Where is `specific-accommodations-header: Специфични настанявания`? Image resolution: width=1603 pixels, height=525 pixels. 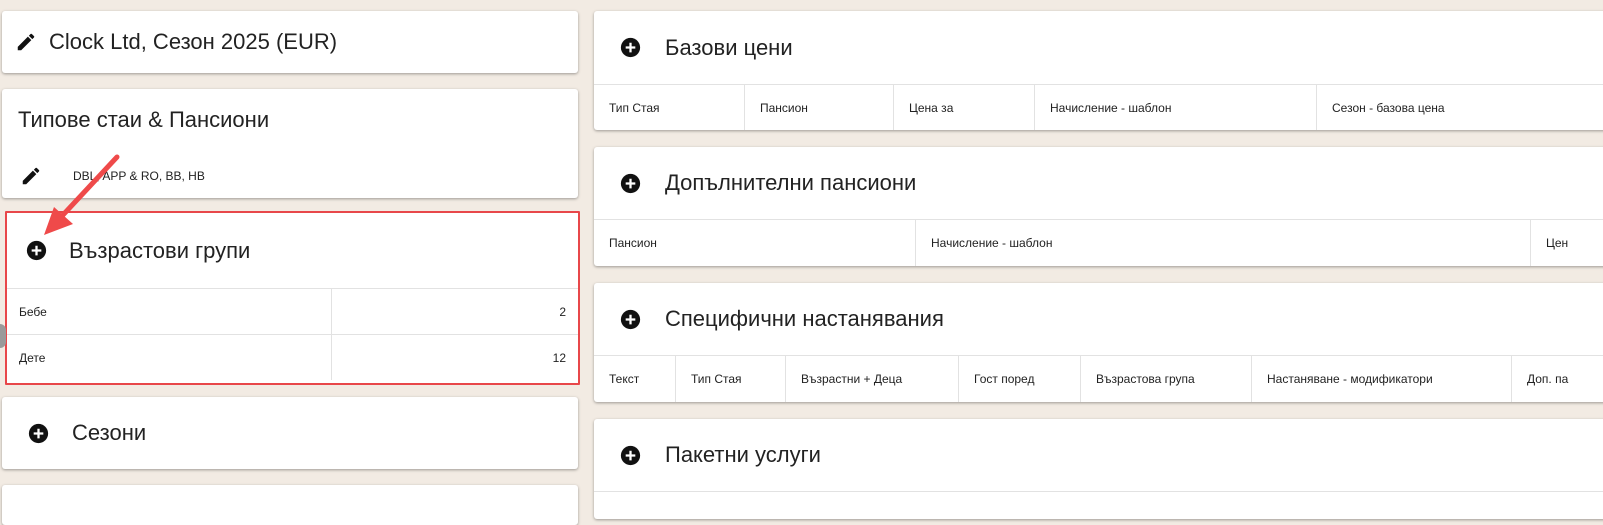 specific-accommodations-header: Специфични настанявания is located at coordinates (1098, 319).